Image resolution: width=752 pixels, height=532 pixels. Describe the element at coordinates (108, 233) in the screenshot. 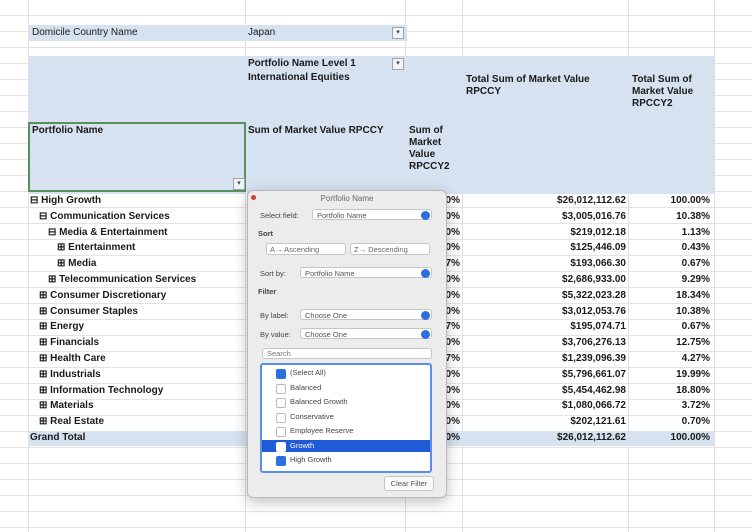

I see `row-label: ⊟ Media & Entertainment` at that location.